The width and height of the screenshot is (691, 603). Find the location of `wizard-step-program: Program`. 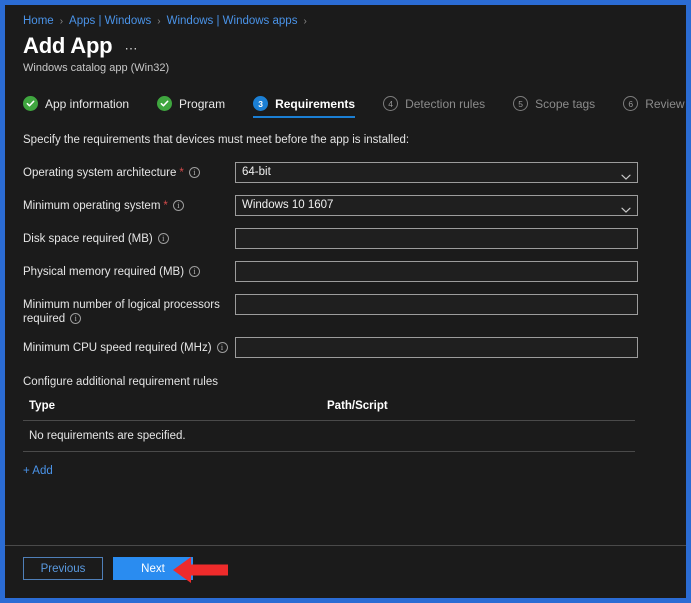

wizard-step-program: Program is located at coordinates (192, 107).